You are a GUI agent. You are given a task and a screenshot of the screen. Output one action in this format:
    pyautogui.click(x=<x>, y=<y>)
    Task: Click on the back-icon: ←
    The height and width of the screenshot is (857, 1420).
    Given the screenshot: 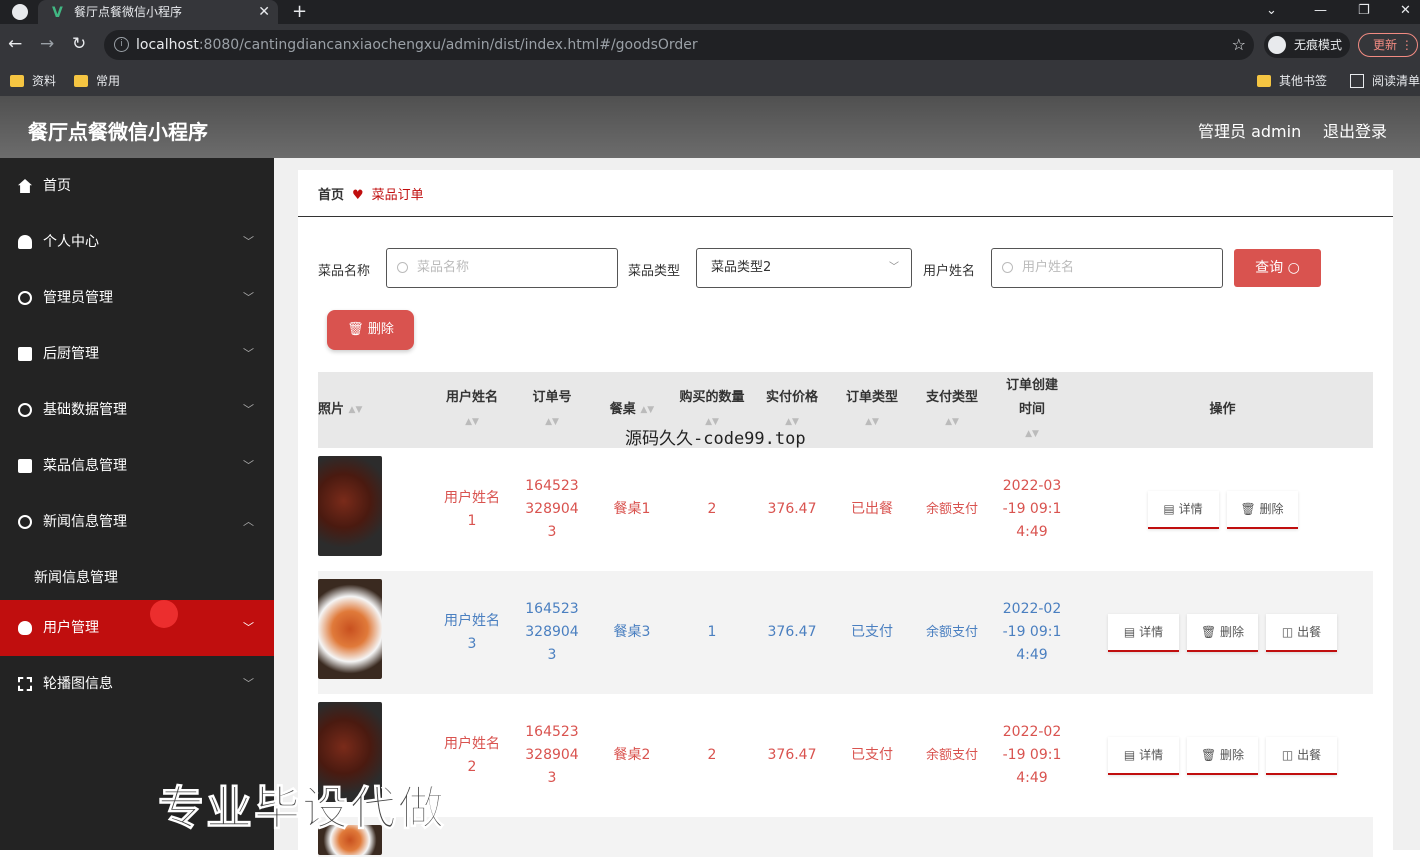 What is the action you would take?
    pyautogui.click(x=15, y=44)
    